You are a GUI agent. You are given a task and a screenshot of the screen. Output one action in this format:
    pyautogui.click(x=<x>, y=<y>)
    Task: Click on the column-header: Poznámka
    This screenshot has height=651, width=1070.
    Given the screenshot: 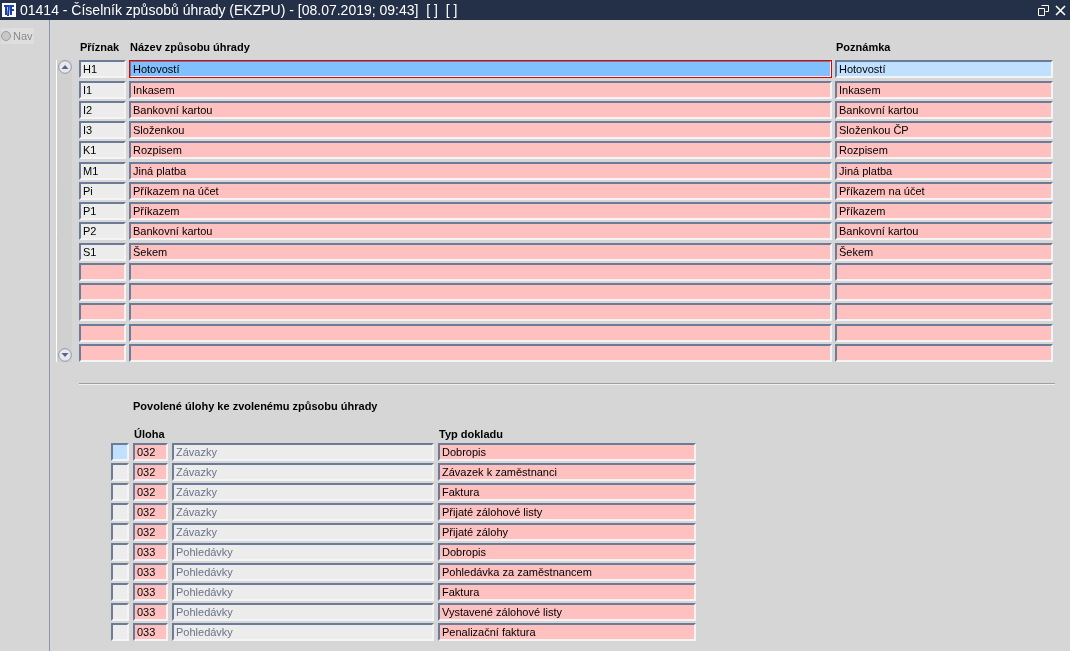 What is the action you would take?
    pyautogui.click(x=863, y=48)
    